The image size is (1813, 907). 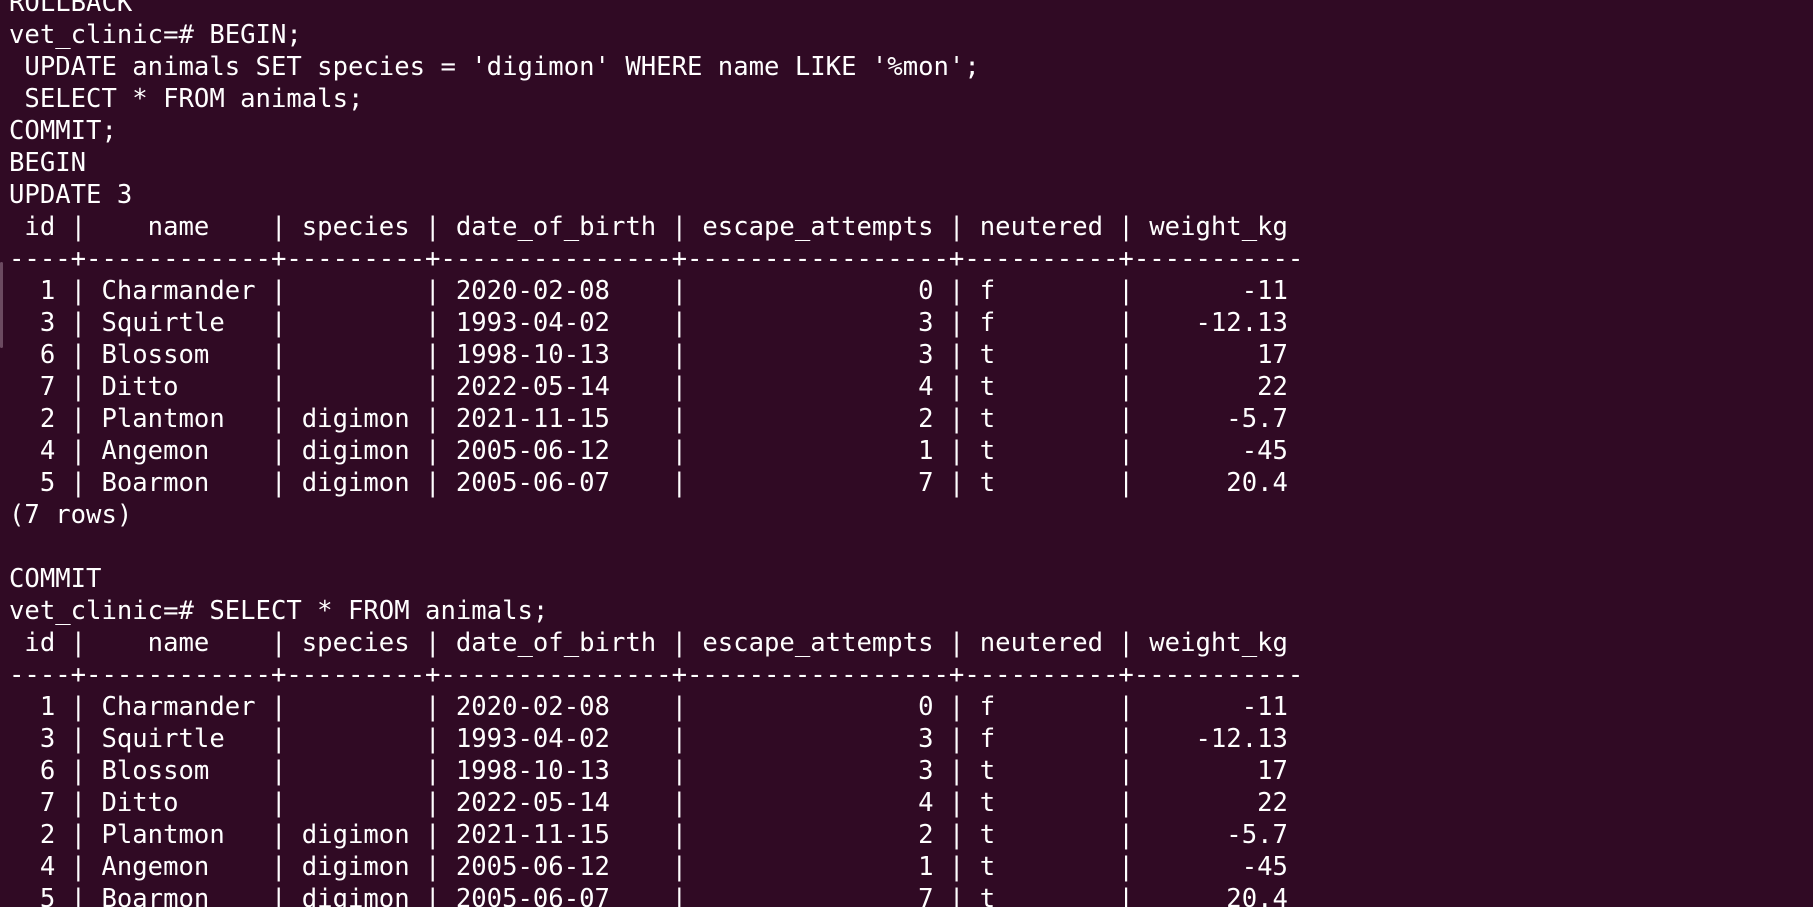 What do you see at coordinates (279, 611) in the screenshot?
I see `prompt-line-select: vet_clinic=# SELECT * FROM animals;` at bounding box center [279, 611].